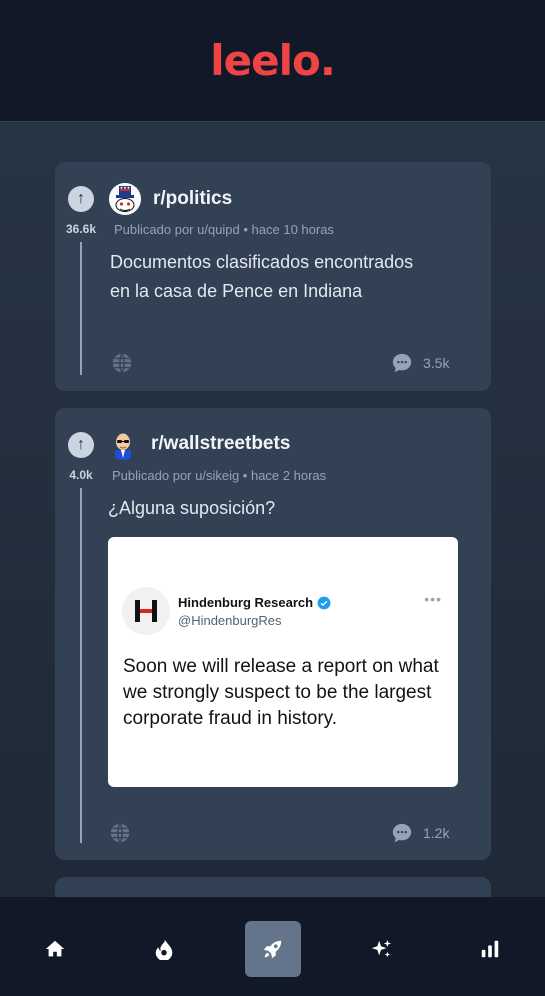 Image resolution: width=545 pixels, height=996 pixels. What do you see at coordinates (81, 475) in the screenshot?
I see `vote-count: 4.0k` at bounding box center [81, 475].